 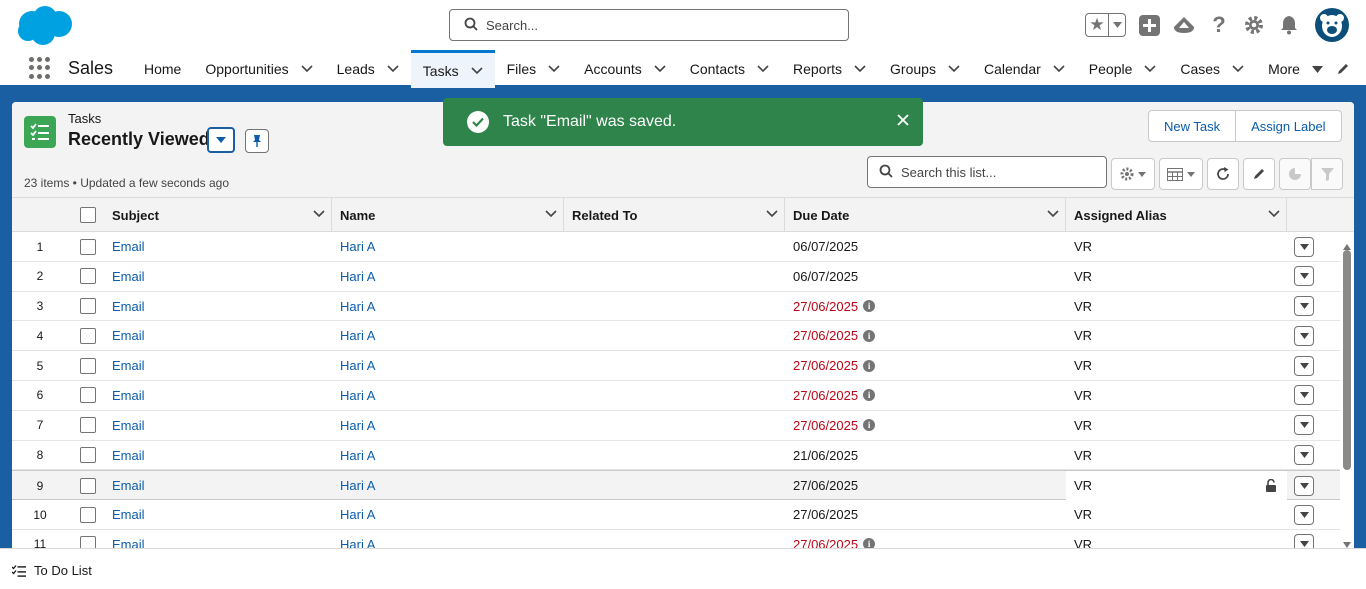 What do you see at coordinates (1254, 25) in the screenshot?
I see `setup-gear-icon` at bounding box center [1254, 25].